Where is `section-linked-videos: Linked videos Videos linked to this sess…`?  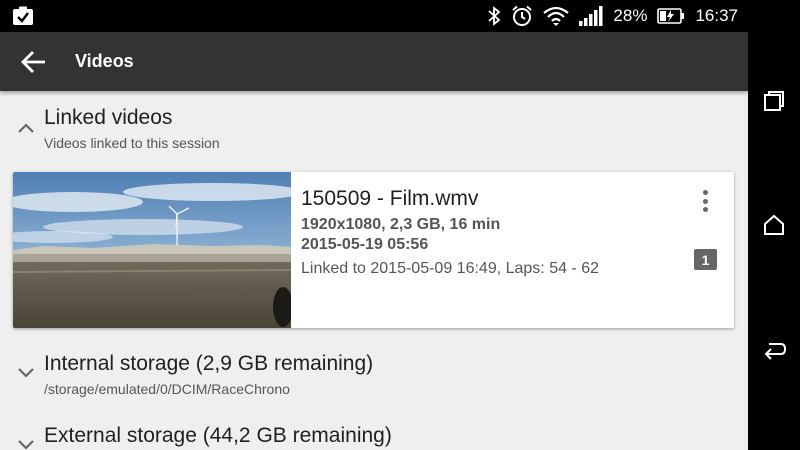 section-linked-videos: Linked videos Videos linked to this sess… is located at coordinates (374, 126).